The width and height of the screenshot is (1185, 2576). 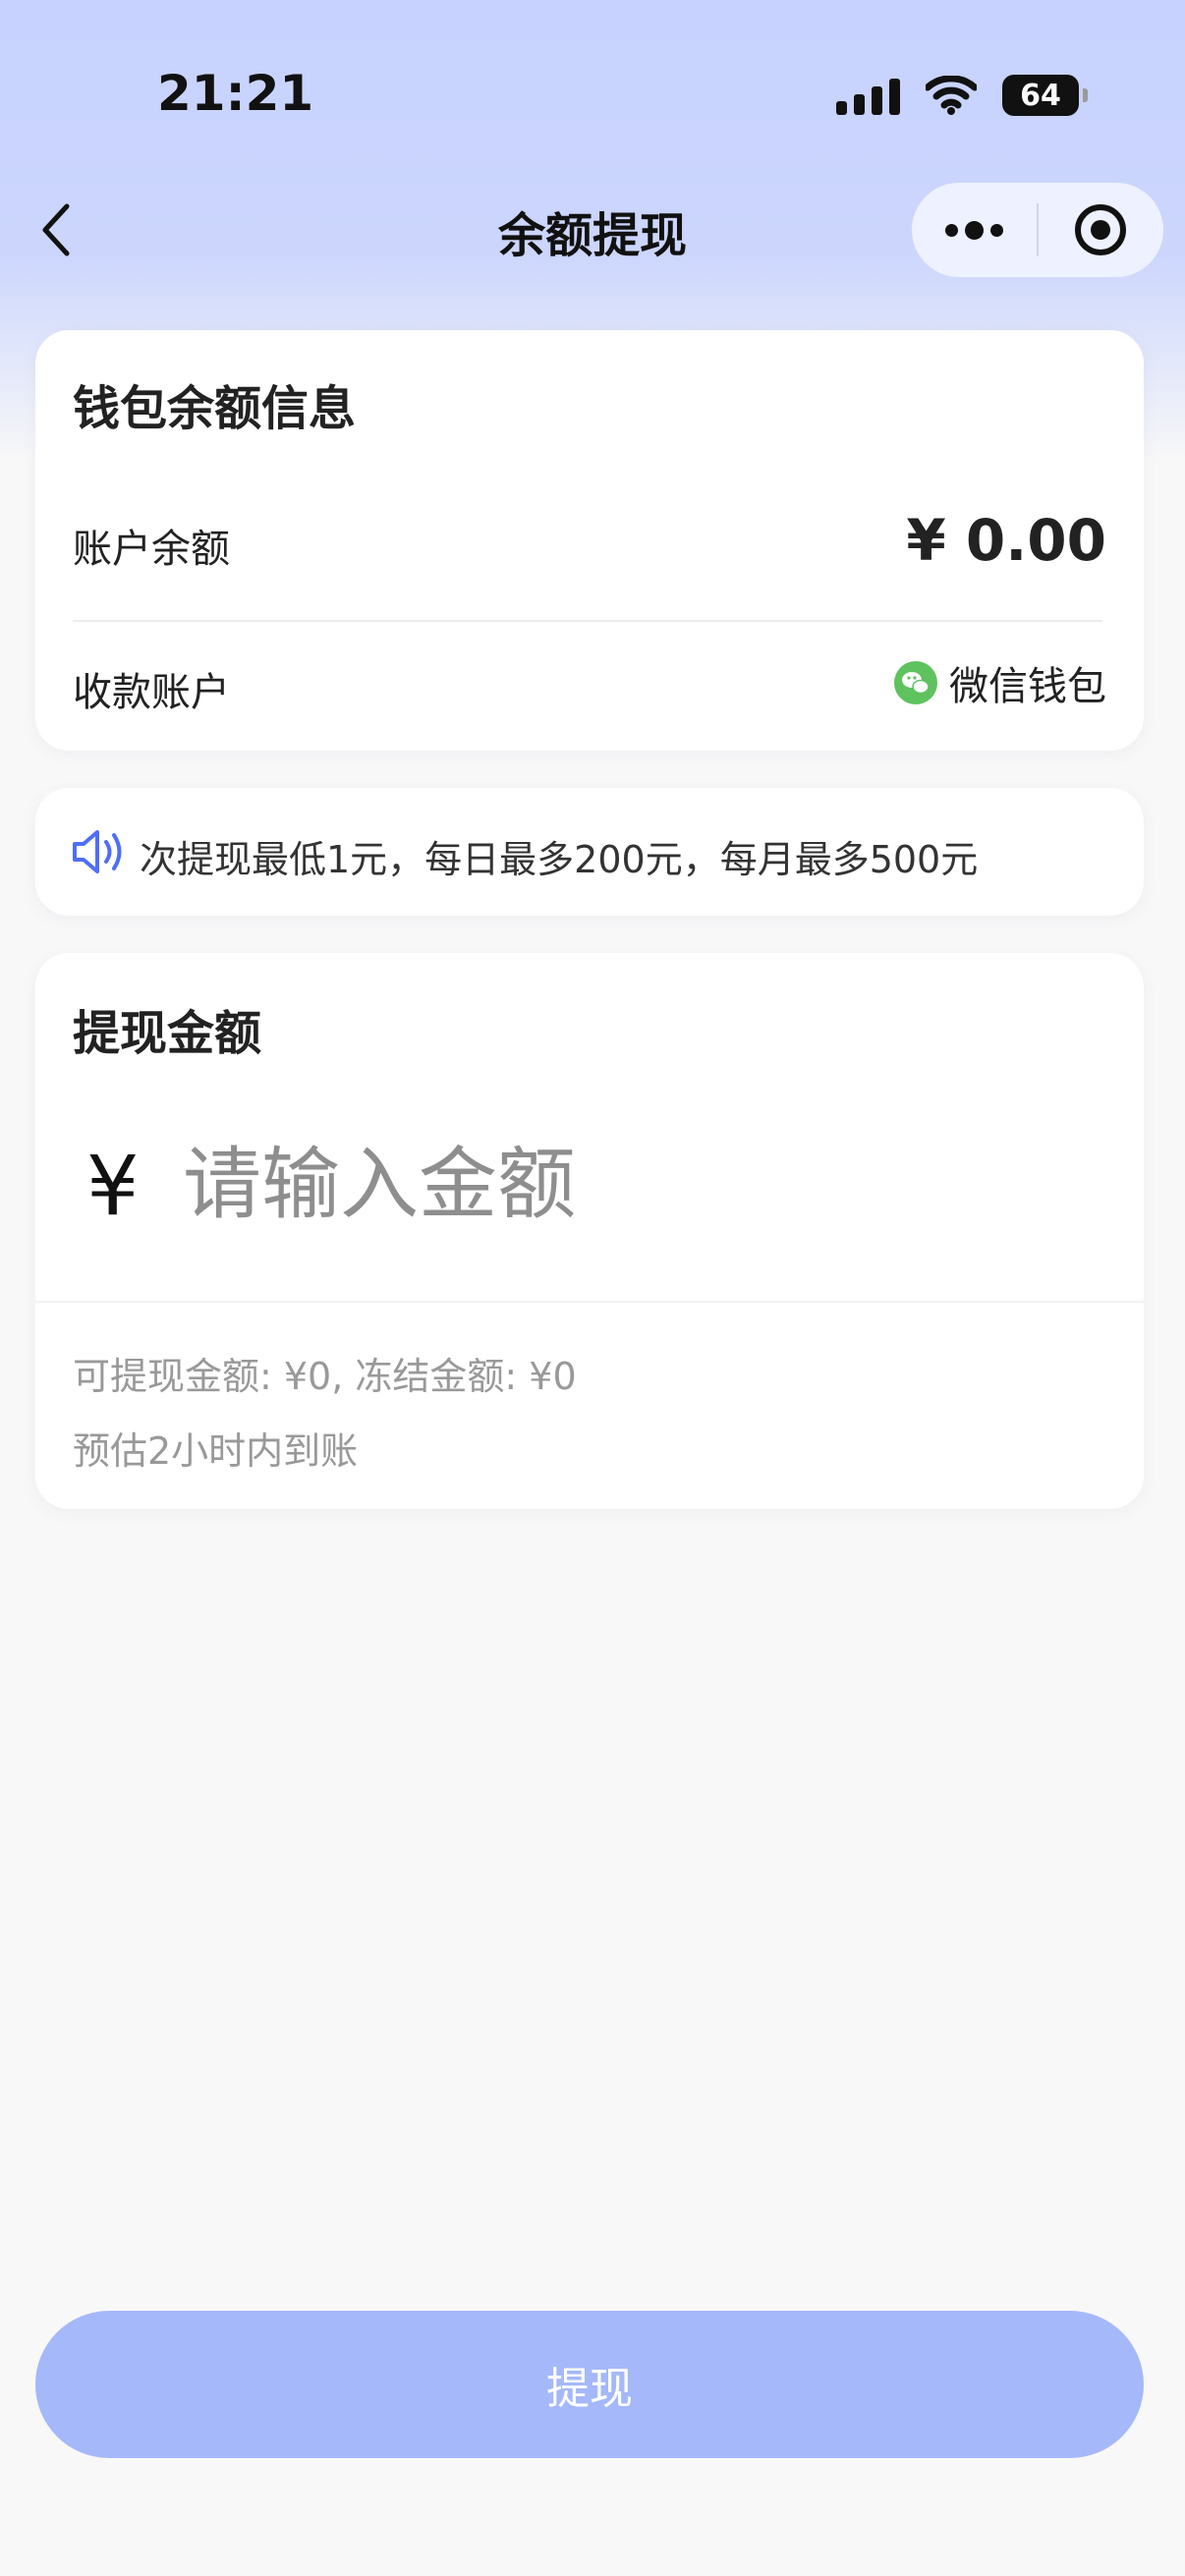 I want to click on amount-input, so click(x=625, y=1184).